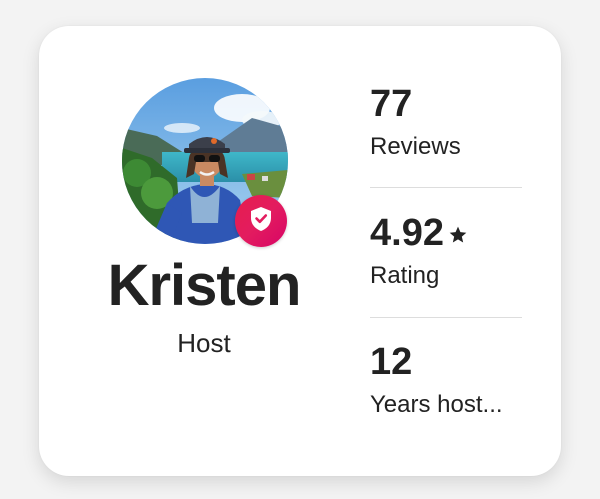  What do you see at coordinates (458, 233) in the screenshot?
I see `star-icon` at bounding box center [458, 233].